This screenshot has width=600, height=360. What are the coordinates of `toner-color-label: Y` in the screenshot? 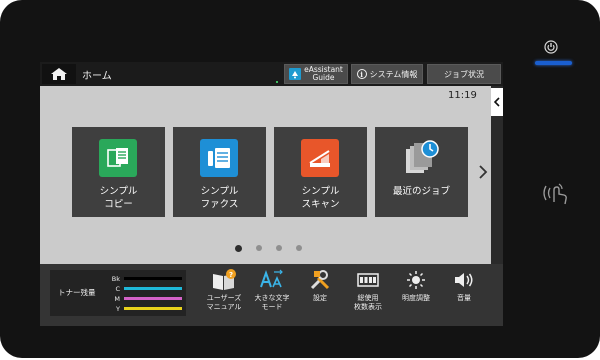 It's located at (118, 308).